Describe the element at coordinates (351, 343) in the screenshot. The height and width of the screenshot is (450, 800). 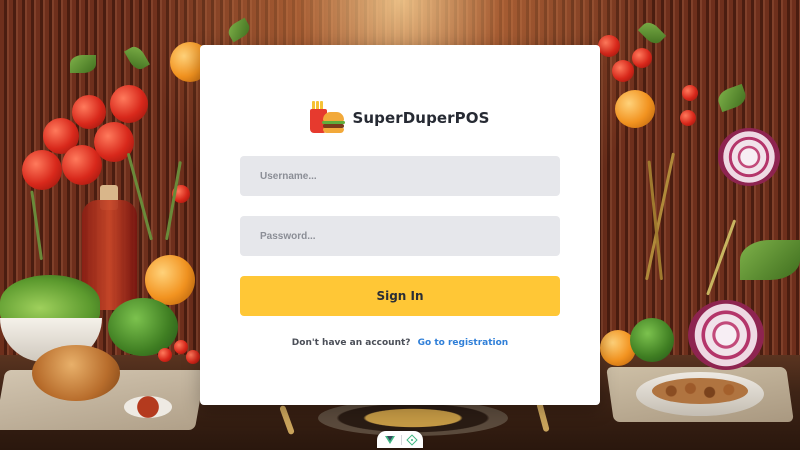
I see `register-prompt-text: Don't have an account?` at that location.